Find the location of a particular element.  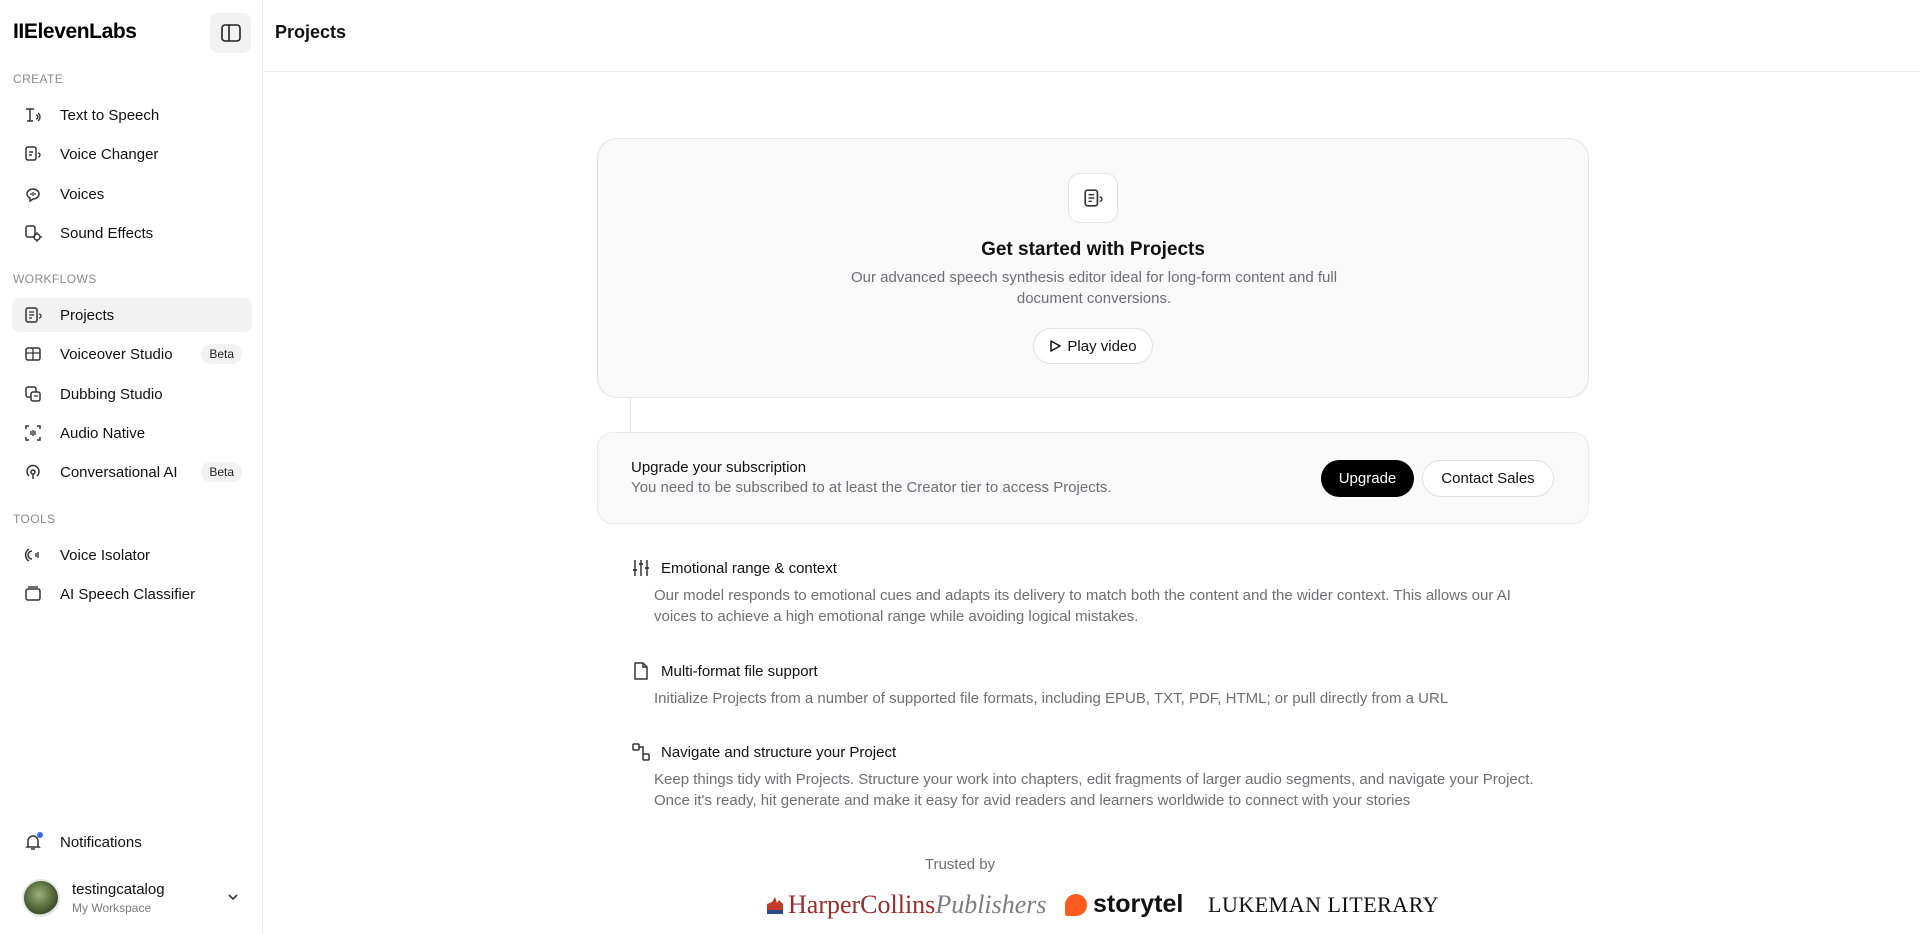

collapse-sidebar-button is located at coordinates (230, 33).